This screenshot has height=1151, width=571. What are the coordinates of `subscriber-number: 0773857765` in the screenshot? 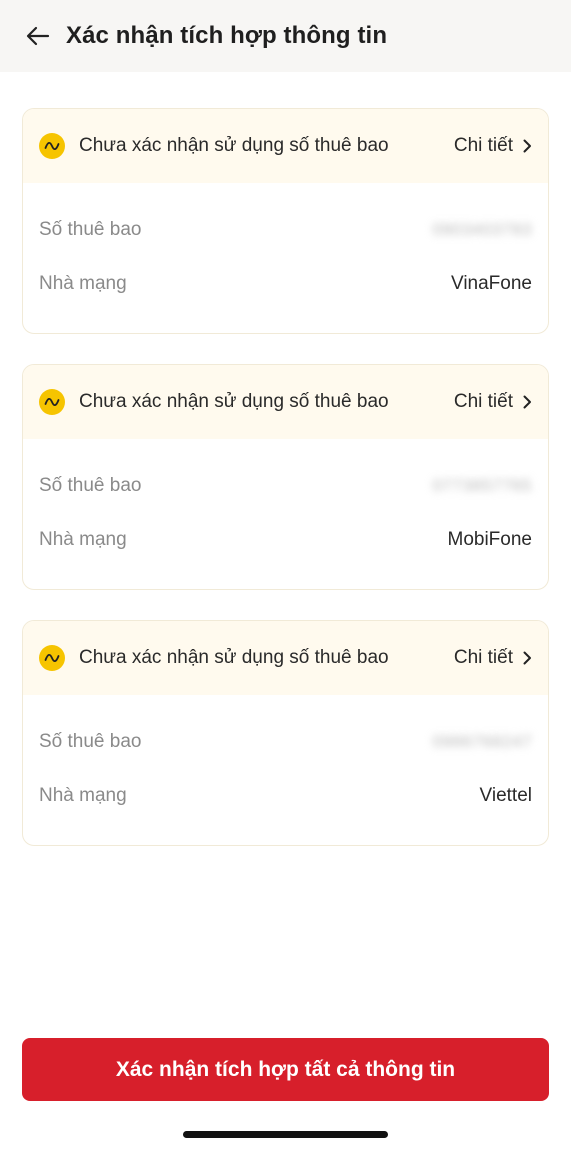 It's located at (482, 485).